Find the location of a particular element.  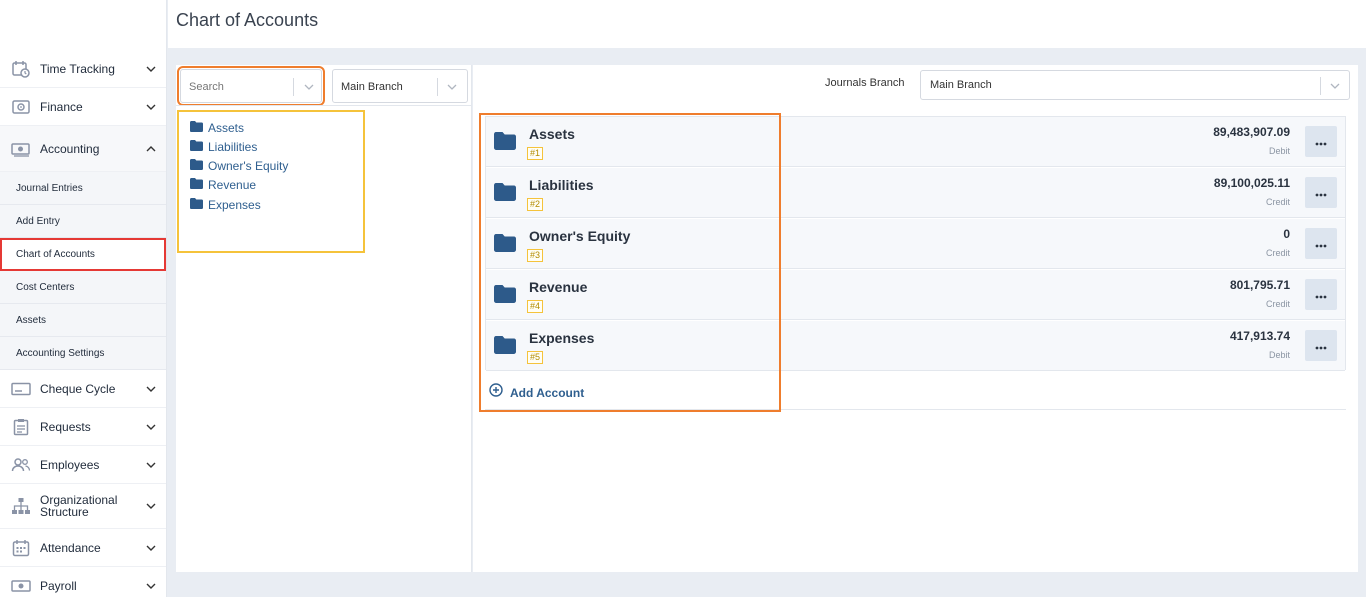

account-balance: 89,100,025.11 is located at coordinates (1251, 183).